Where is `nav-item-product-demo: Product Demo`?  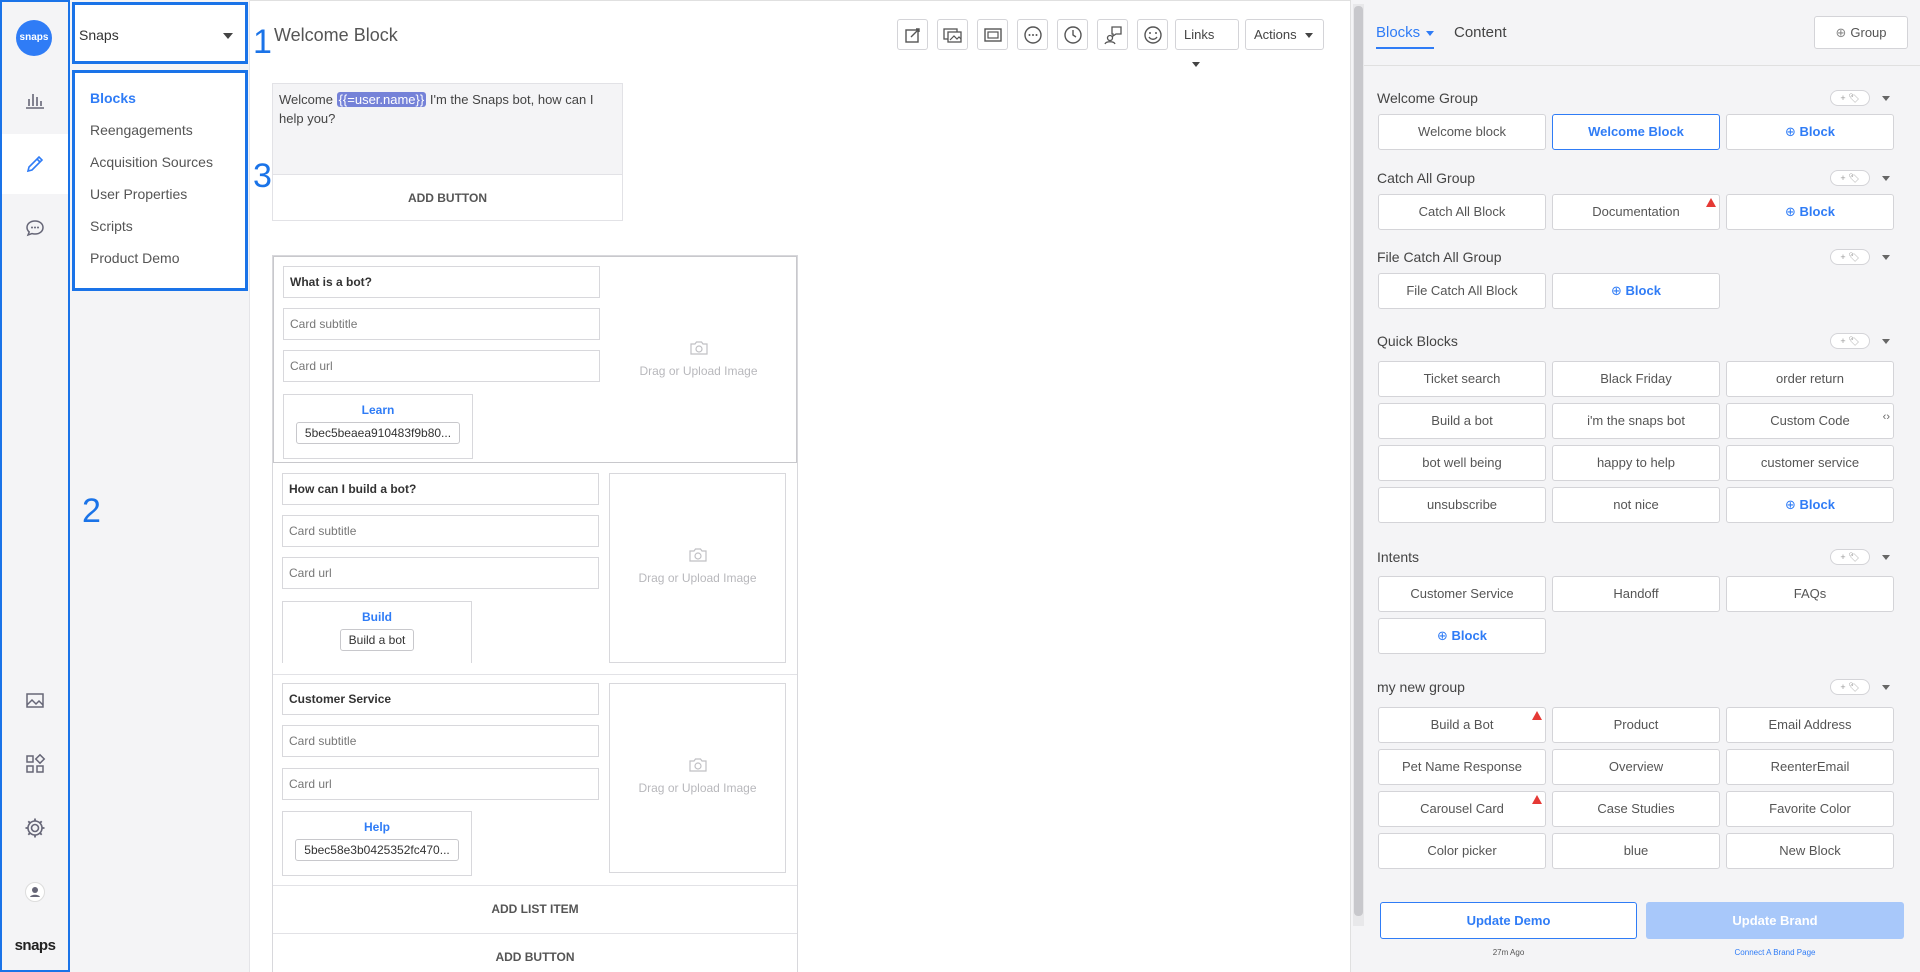
nav-item-product-demo: Product Demo is located at coordinates (134, 258).